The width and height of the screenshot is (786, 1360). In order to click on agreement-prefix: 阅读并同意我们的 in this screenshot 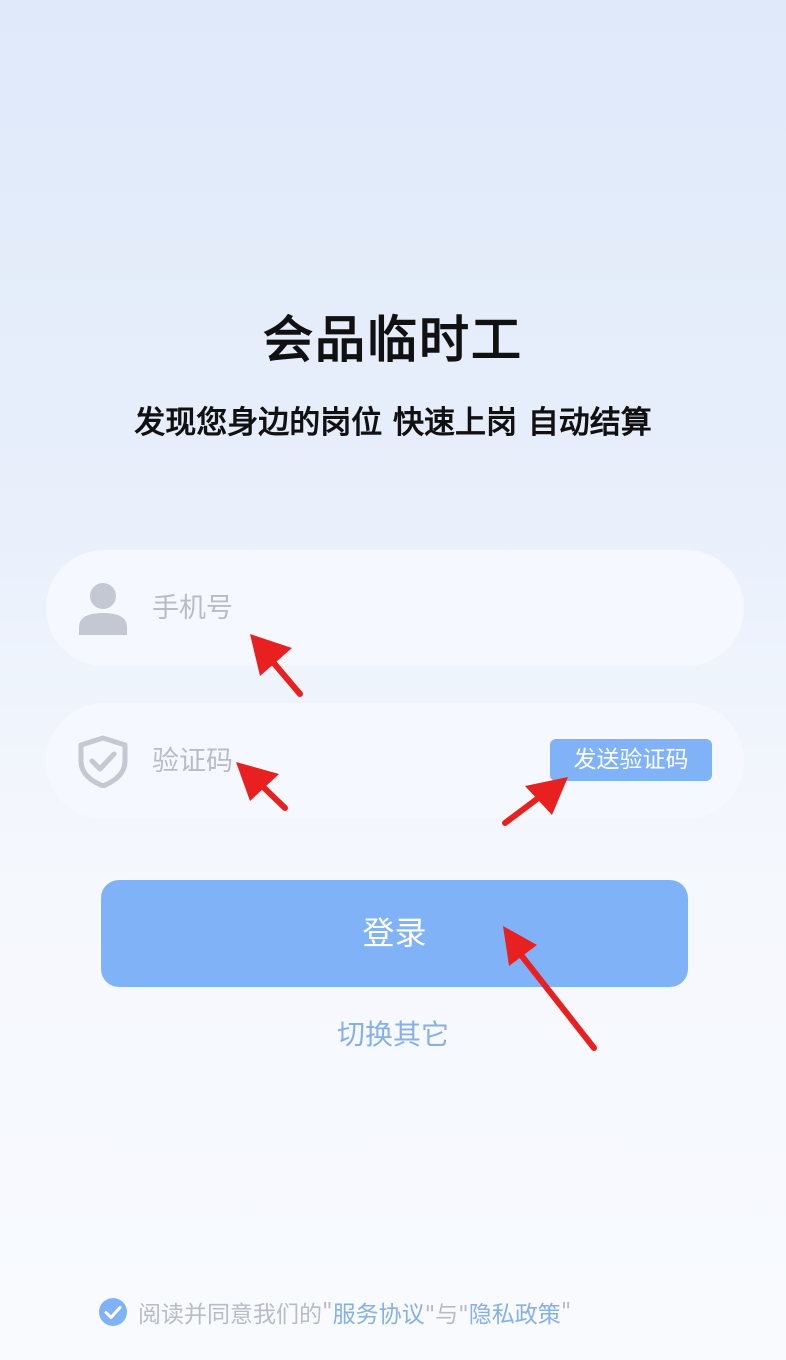, I will do `click(230, 1315)`.